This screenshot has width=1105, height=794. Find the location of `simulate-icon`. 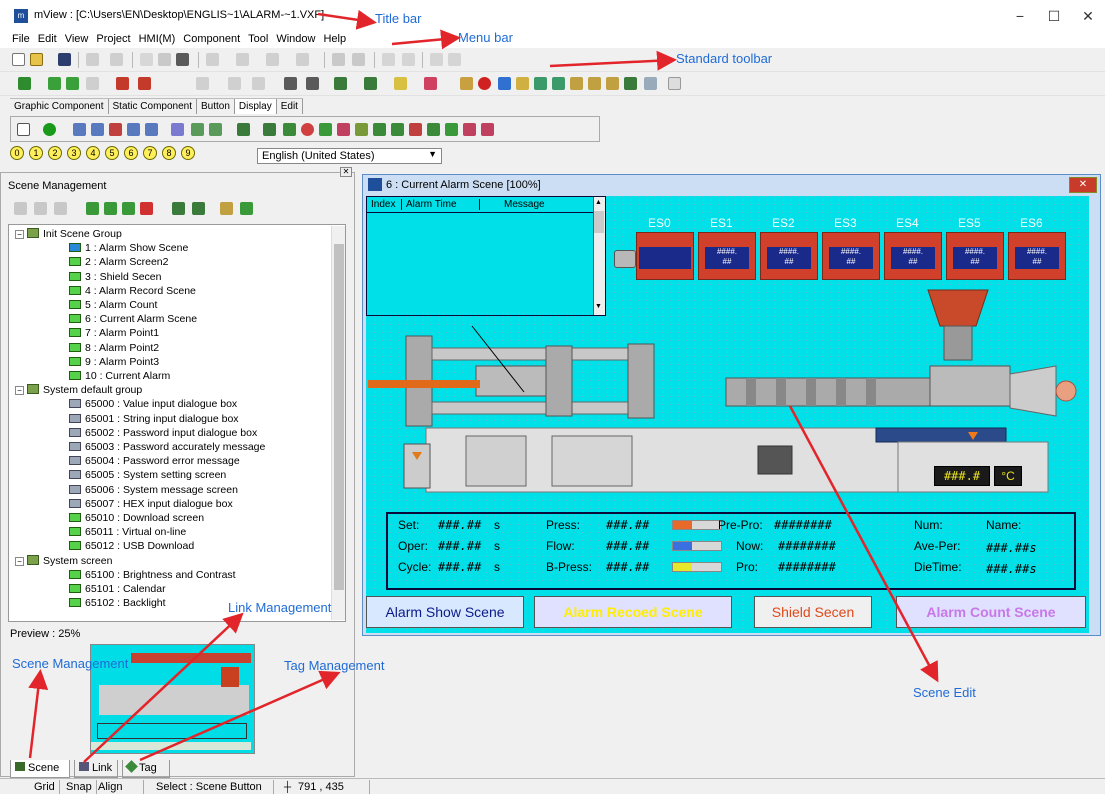

simulate-icon is located at coordinates (92, 83).